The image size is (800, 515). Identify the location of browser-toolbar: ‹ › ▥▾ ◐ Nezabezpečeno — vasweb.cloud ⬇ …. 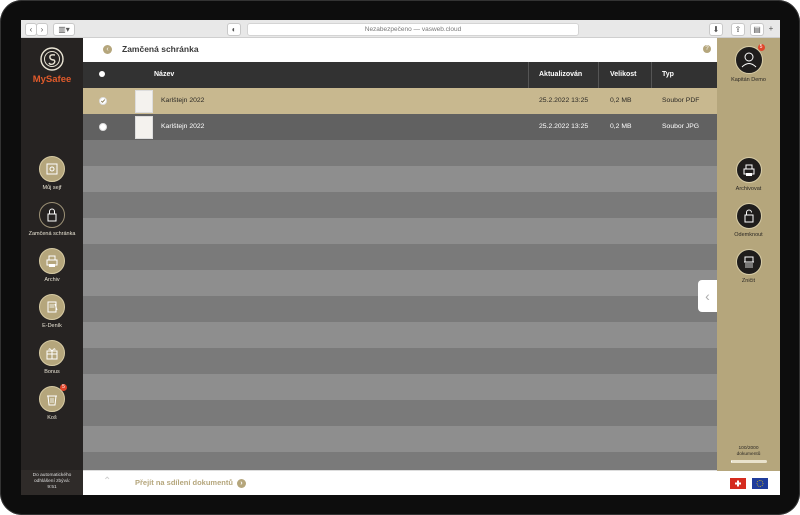
(400, 29).